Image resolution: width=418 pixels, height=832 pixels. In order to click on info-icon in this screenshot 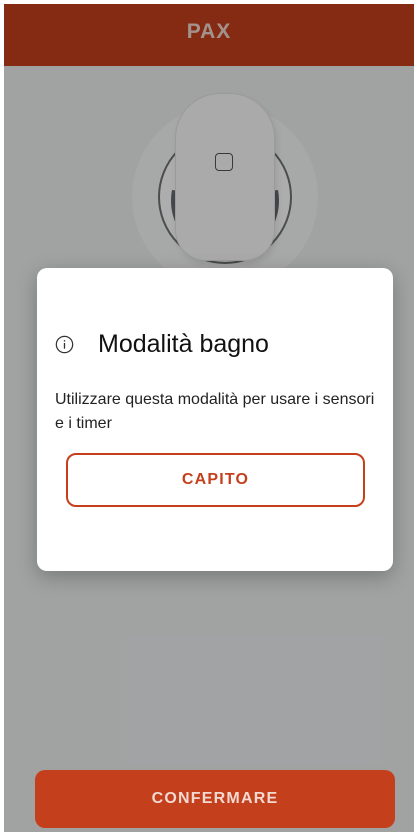, I will do `click(64, 344)`.